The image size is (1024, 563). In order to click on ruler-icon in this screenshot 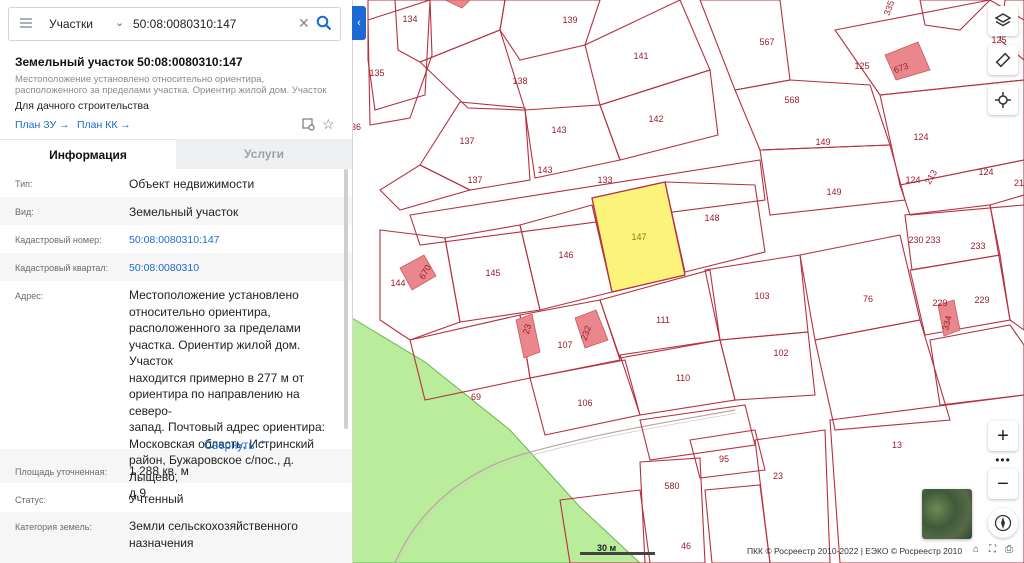, I will do `click(1003, 60)`.